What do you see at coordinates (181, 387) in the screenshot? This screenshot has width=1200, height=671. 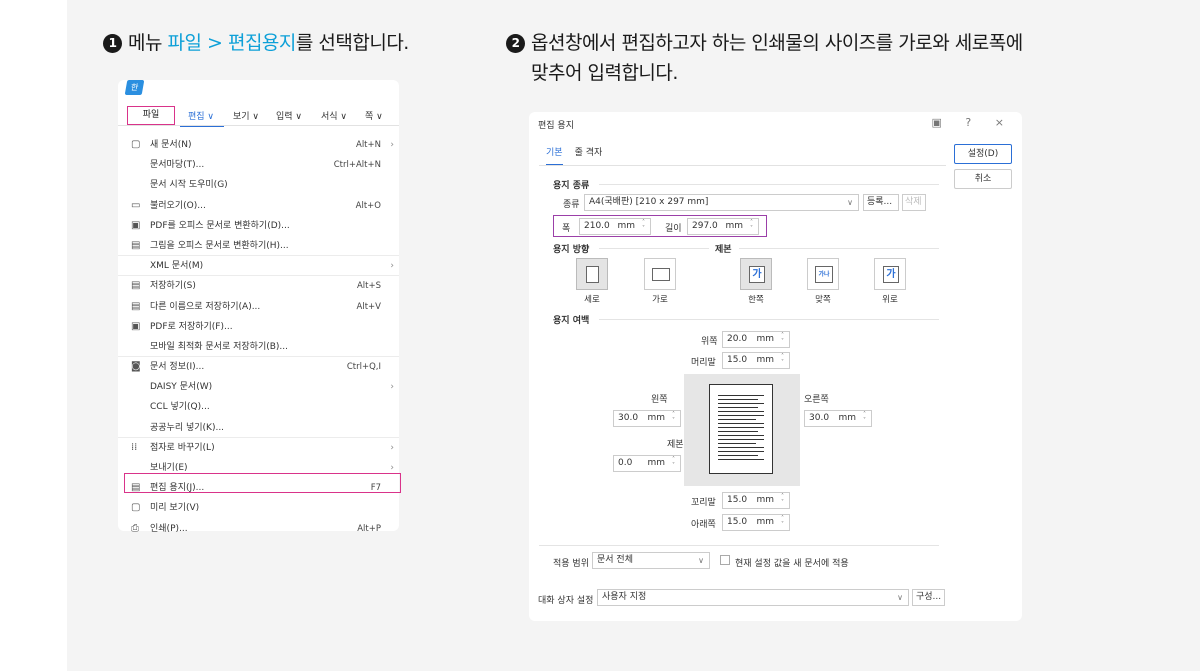 I see `file-menu-item-label: DAISY 문서(W)` at bounding box center [181, 387].